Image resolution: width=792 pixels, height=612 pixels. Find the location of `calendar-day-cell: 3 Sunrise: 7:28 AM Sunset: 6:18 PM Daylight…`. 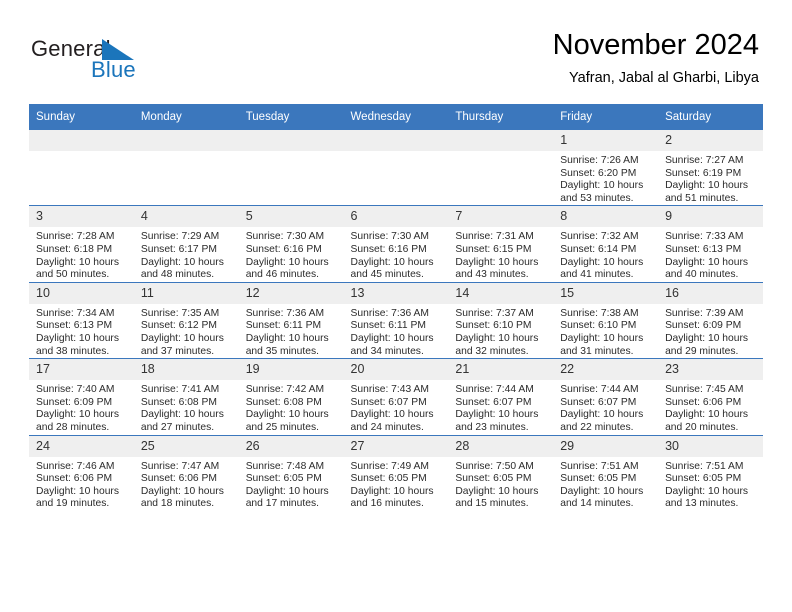

calendar-day-cell: 3 Sunrise: 7:28 AM Sunset: 6:18 PM Daylight… is located at coordinates (81, 244).